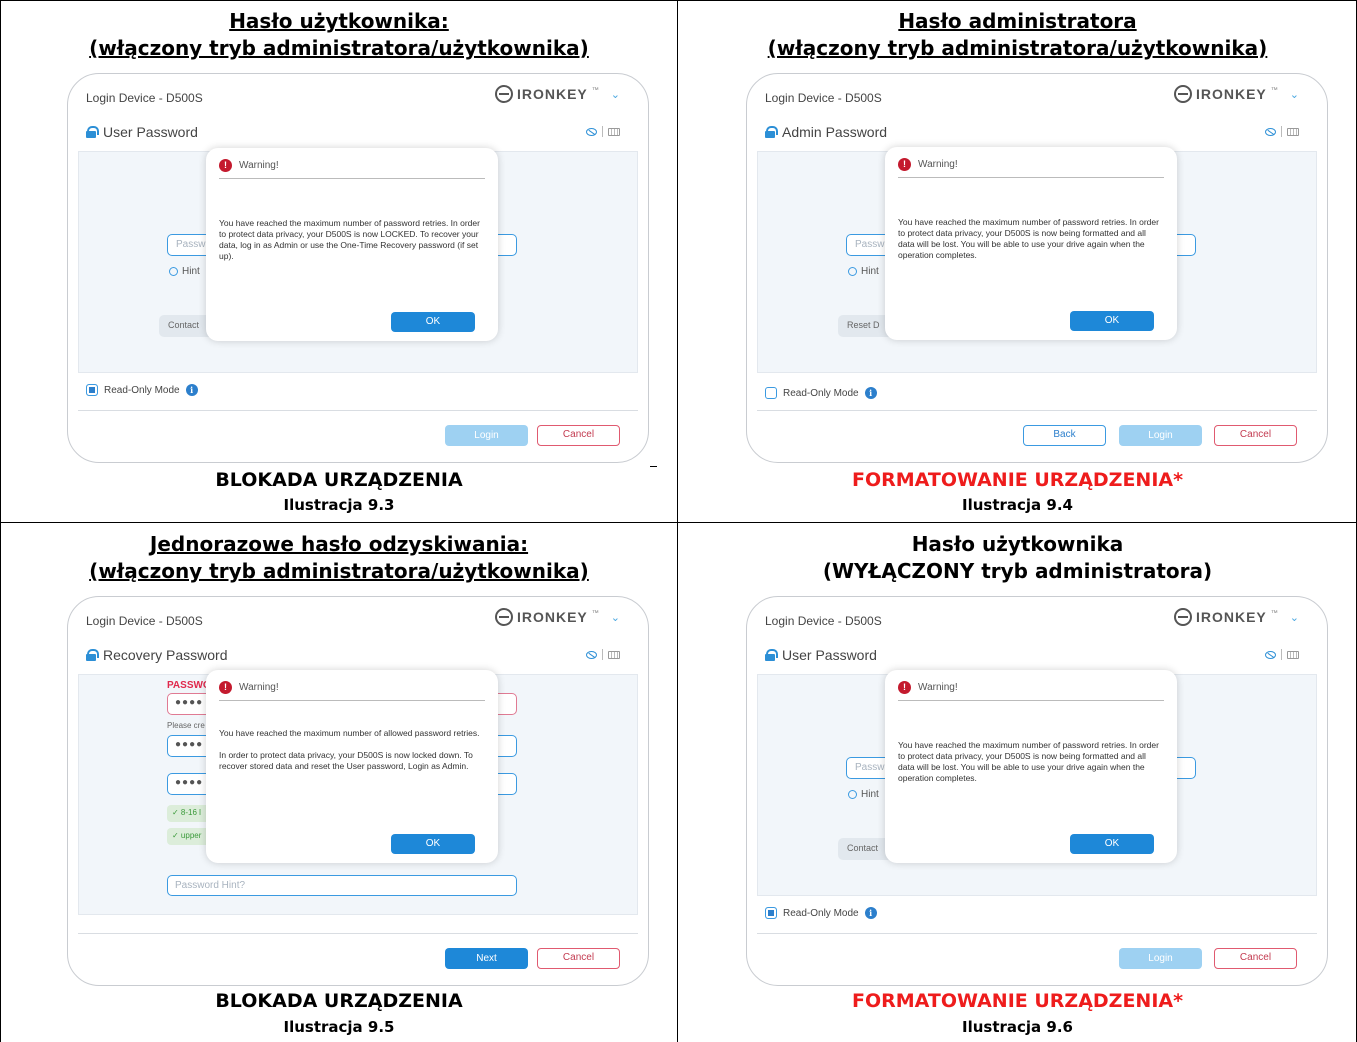 The height and width of the screenshot is (1042, 1357). Describe the element at coordinates (342, 885) in the screenshot. I see `password-hint-input: Password Hint?` at that location.